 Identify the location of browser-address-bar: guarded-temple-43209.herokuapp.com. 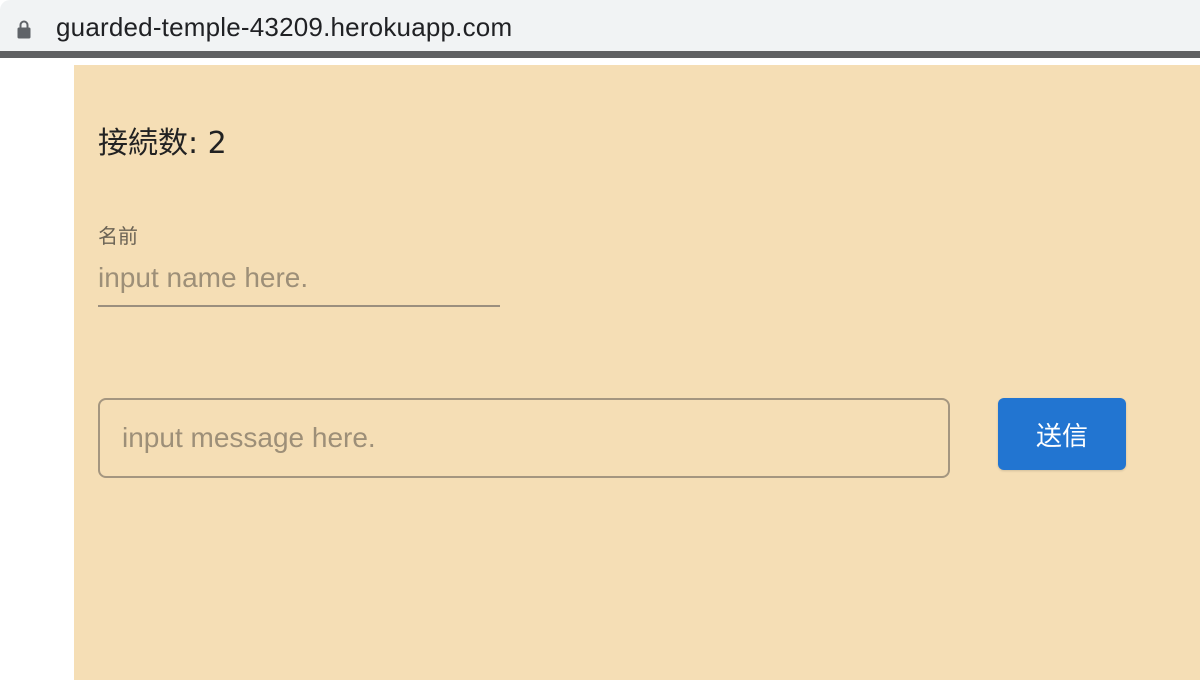
(600, 29).